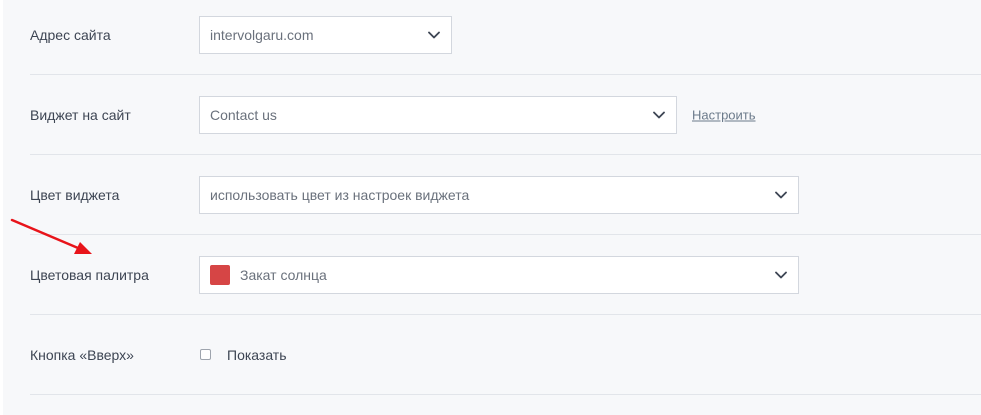 Image resolution: width=981 pixels, height=415 pixels. Describe the element at coordinates (499, 274) in the screenshot. I see `color-palette-select: Закат солнца` at that location.